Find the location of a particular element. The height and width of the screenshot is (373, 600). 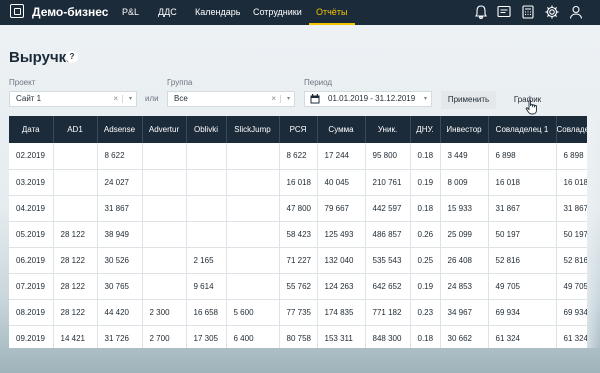

table-cell: 09.2019 is located at coordinates (31, 336).